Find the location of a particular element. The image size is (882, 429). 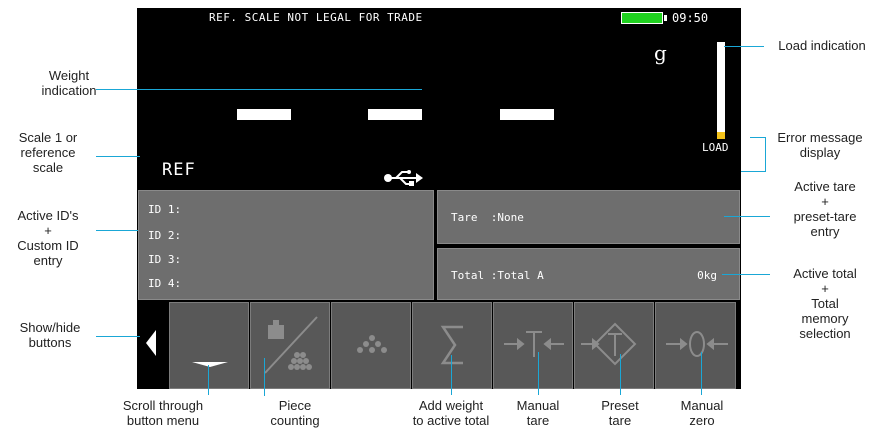

annotation-manual-zero: Manual zero is located at coordinates (702, 413).